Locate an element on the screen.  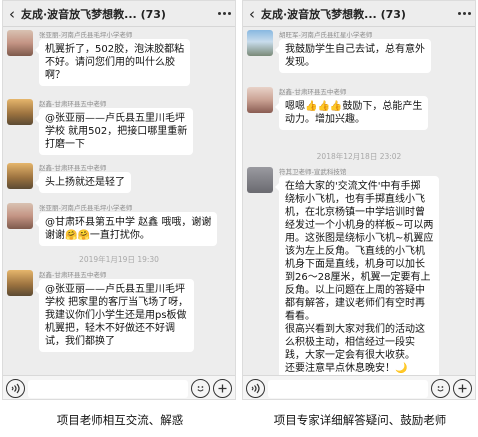
message-bubble: 嗯嗯👍👍👍鼓励下，总能产生 动力。增加兴趣。 is located at coordinates (351, 113).